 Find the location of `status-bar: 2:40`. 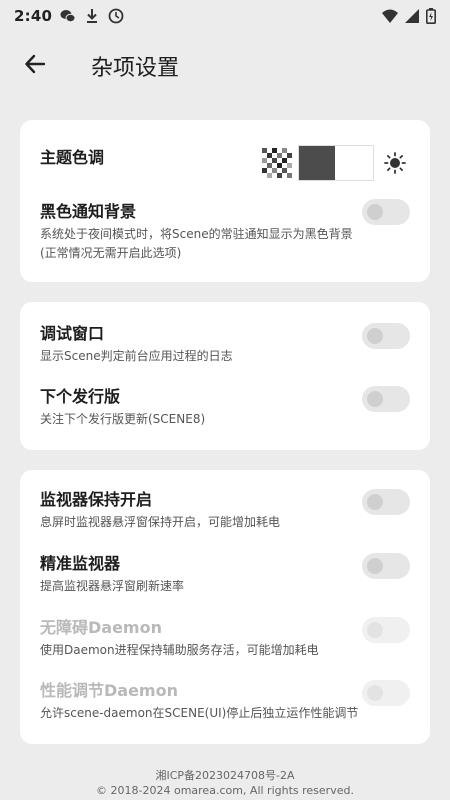

status-bar: 2:40 is located at coordinates (225, 16).